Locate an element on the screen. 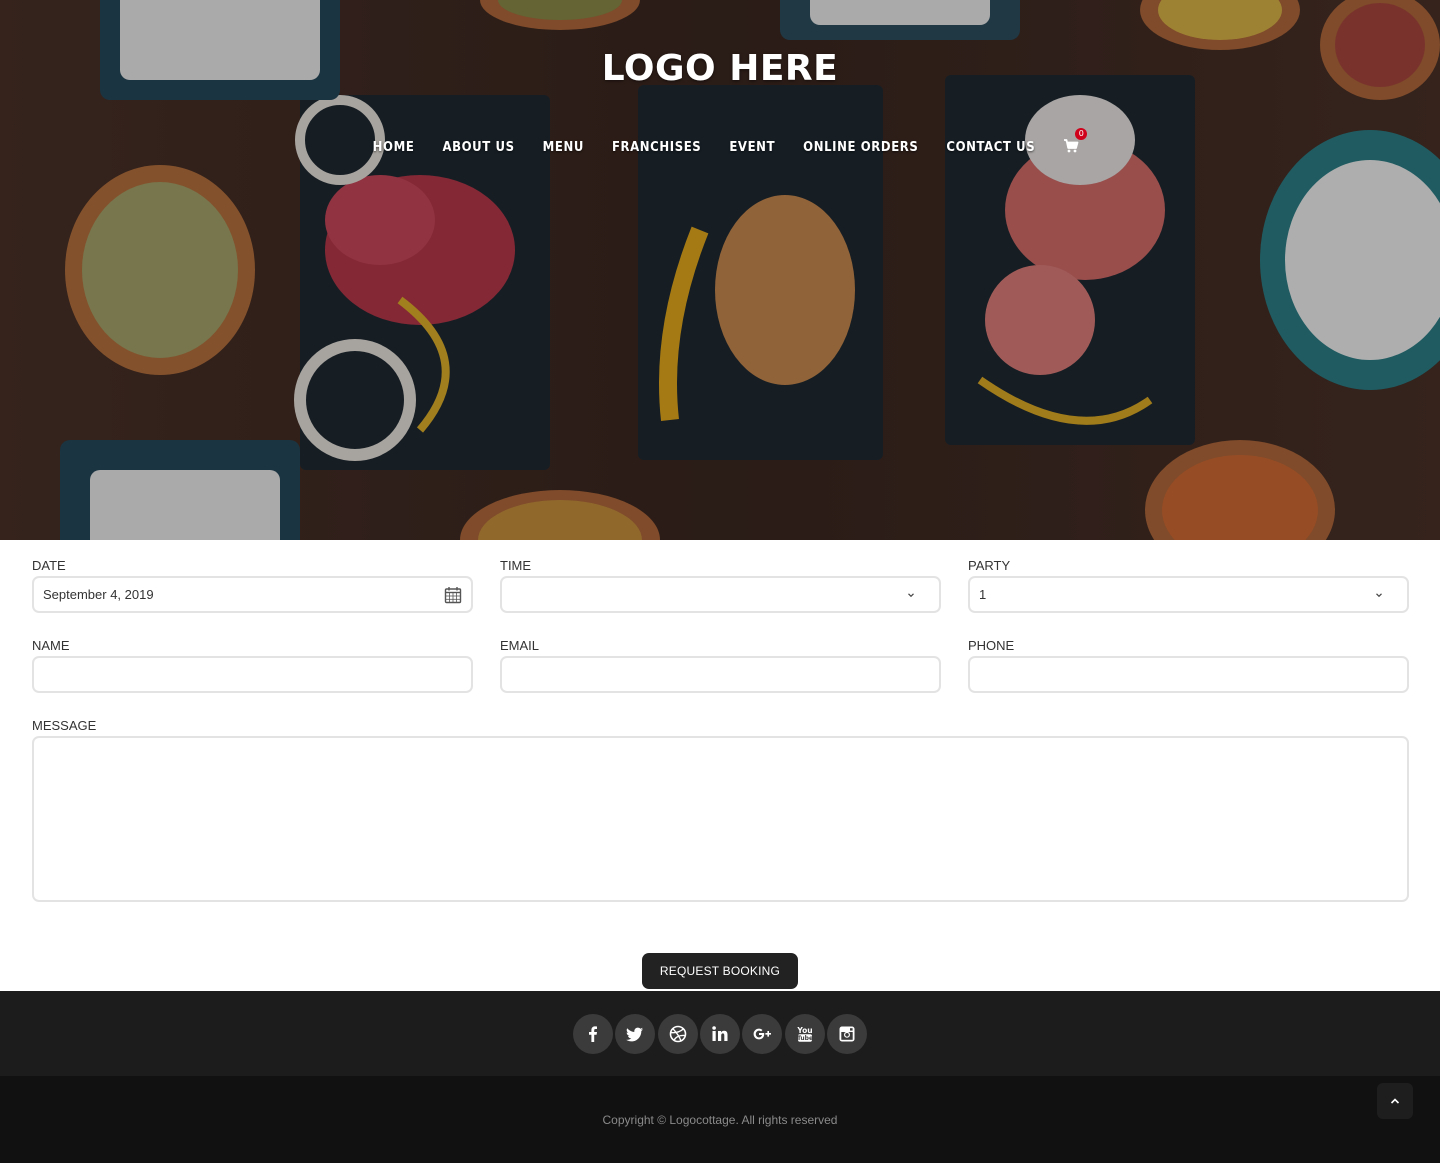  party-label: PARTY is located at coordinates (989, 565).